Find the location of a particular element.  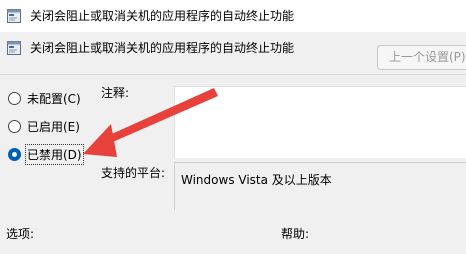

header-divider is located at coordinates (233, 74).